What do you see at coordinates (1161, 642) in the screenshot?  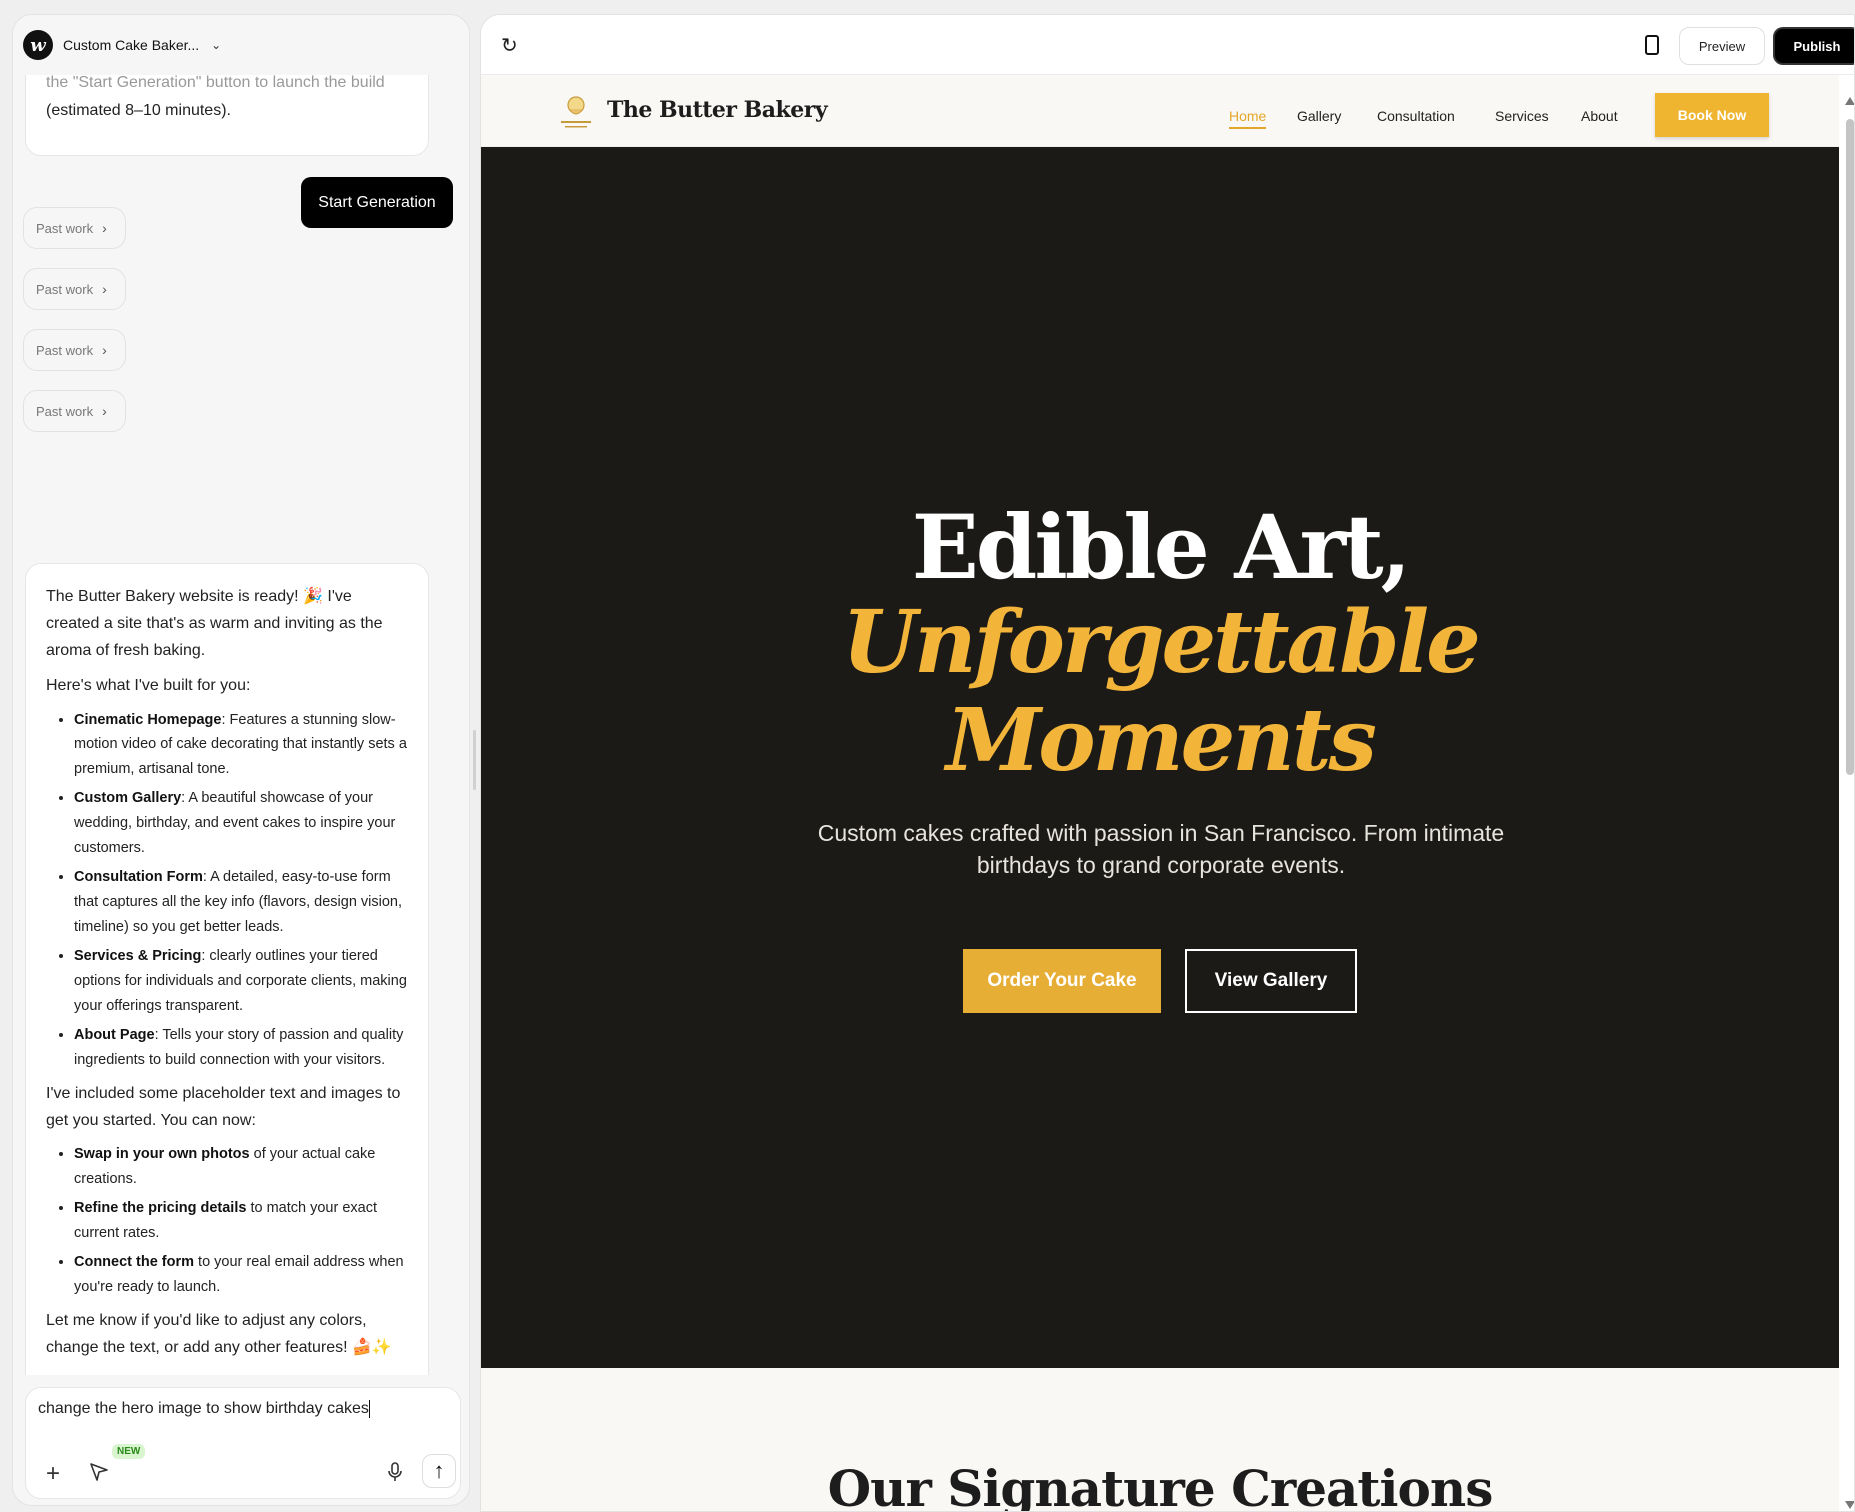 I see `hero-title-line2: Unforgettable` at bounding box center [1161, 642].